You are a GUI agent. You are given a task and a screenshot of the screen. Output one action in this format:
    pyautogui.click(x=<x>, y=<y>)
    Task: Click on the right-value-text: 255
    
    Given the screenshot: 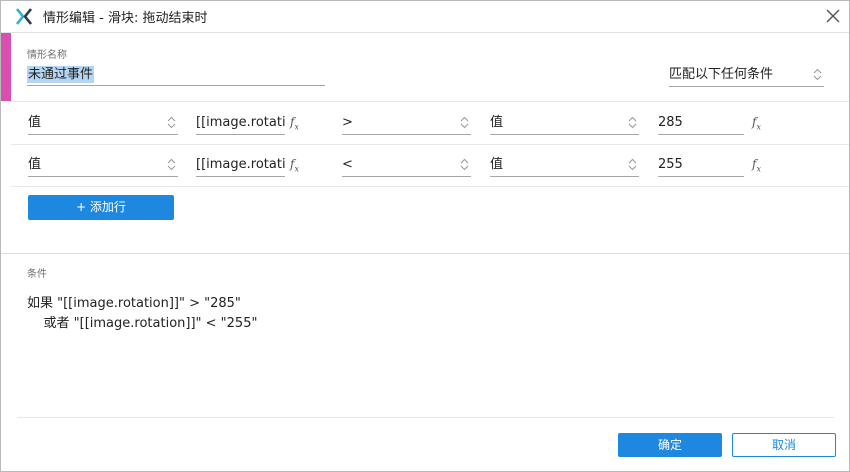 What is the action you would take?
    pyautogui.click(x=670, y=164)
    